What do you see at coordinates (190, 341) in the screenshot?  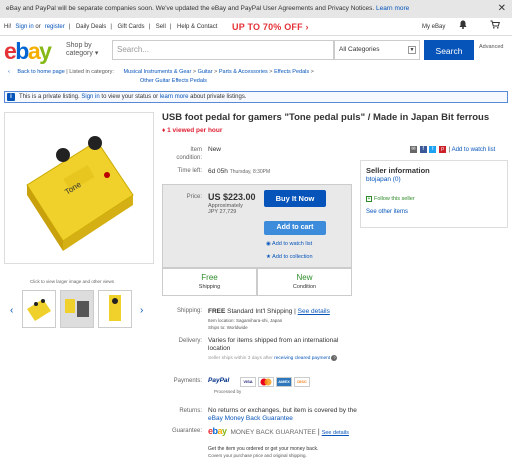 I see `delivery-label: Delivery:` at bounding box center [190, 341].